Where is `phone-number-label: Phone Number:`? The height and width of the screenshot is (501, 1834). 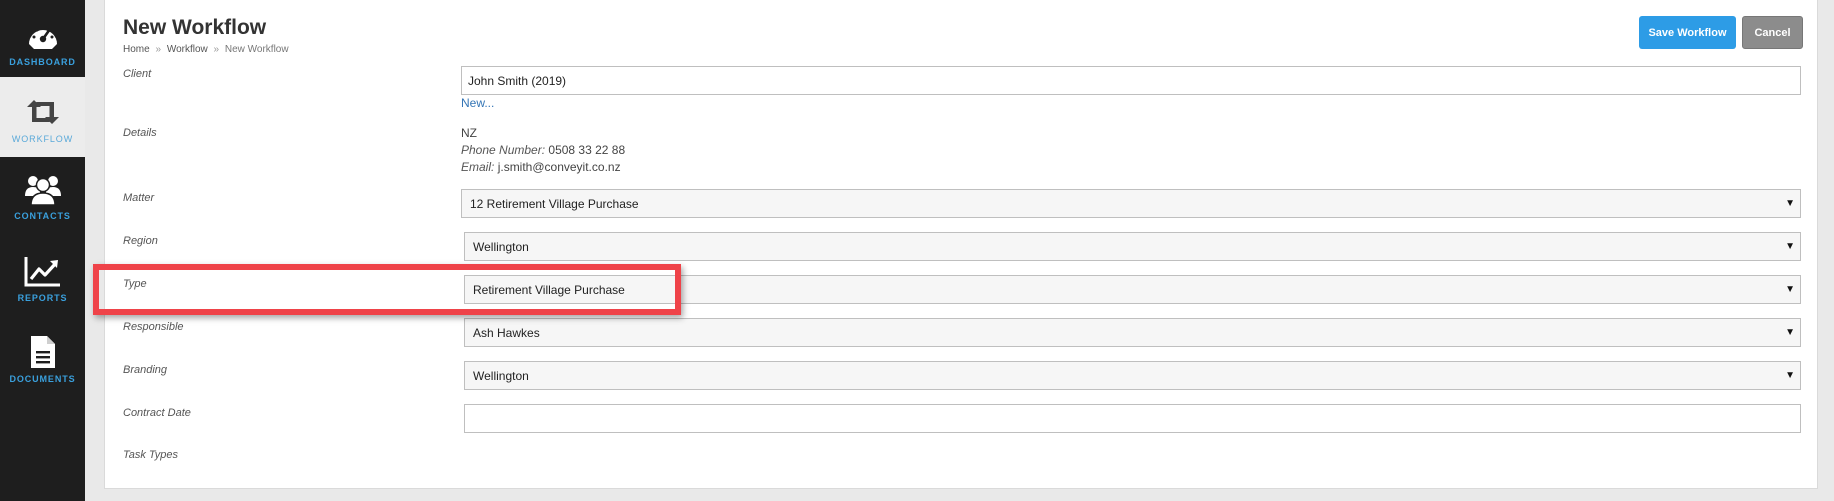 phone-number-label: Phone Number: is located at coordinates (503, 150).